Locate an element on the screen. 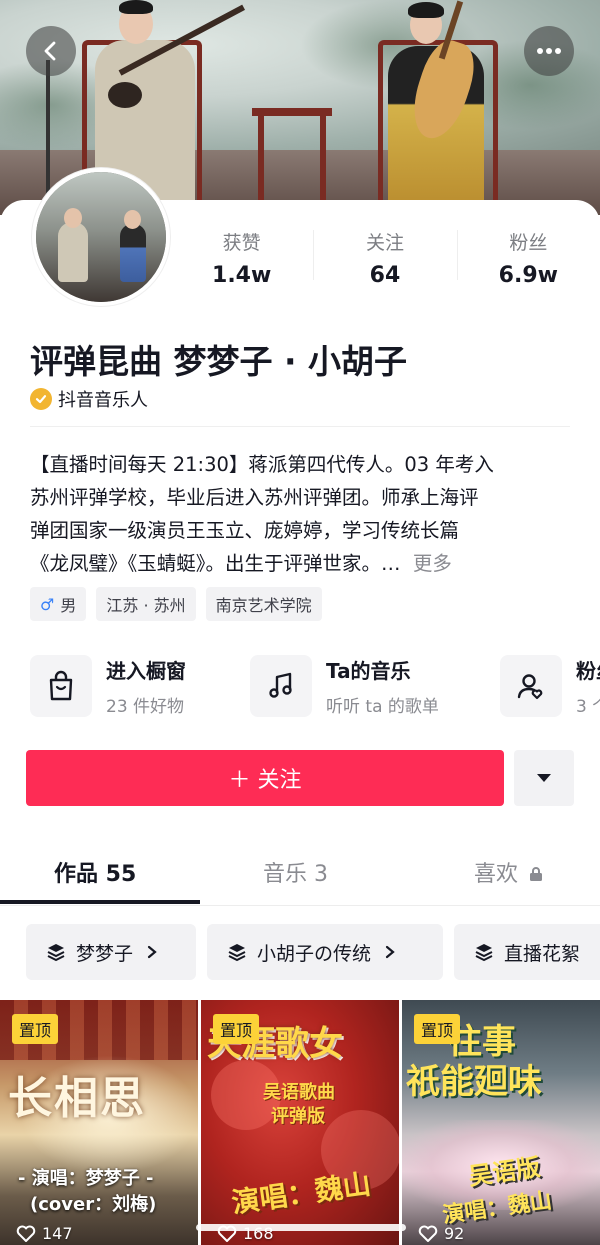 Image resolution: width=600 pixels, height=1245 pixels. like-count: 147 is located at coordinates (44, 1233).